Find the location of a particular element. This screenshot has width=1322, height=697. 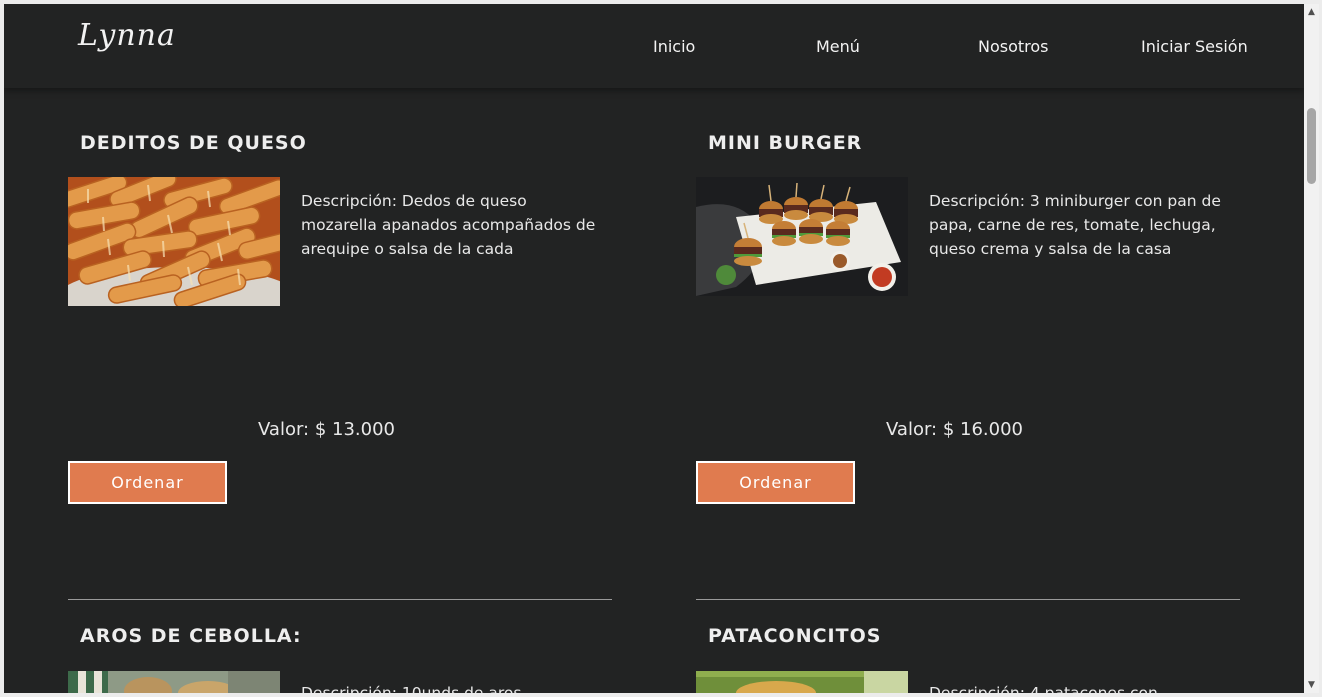

scroll-up-arrow-icon: ▲ is located at coordinates (1311, 12).